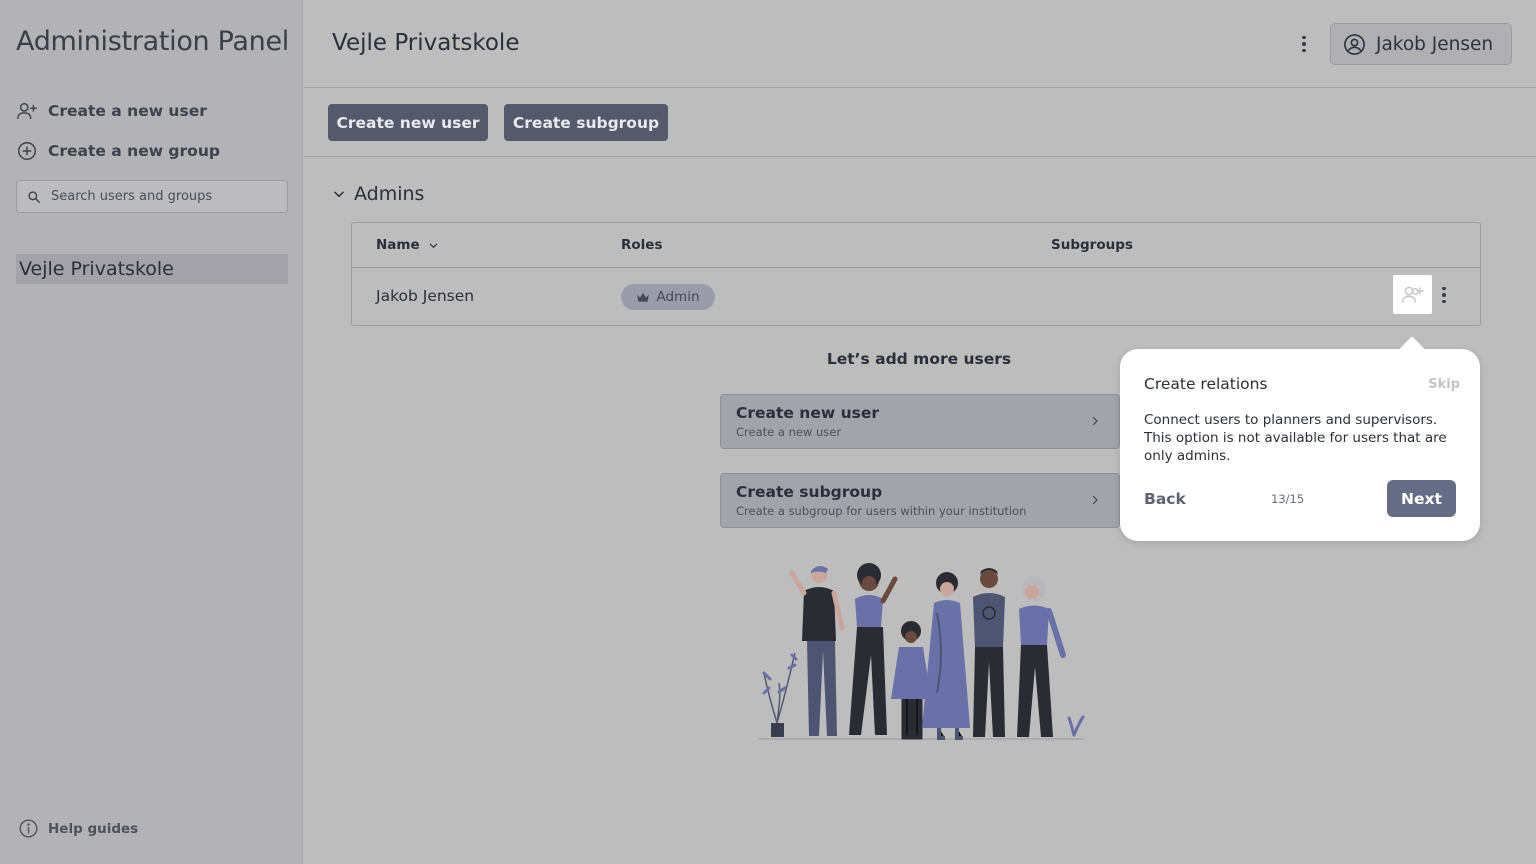  I want to click on column-label: Subgroups, so click(1092, 245).